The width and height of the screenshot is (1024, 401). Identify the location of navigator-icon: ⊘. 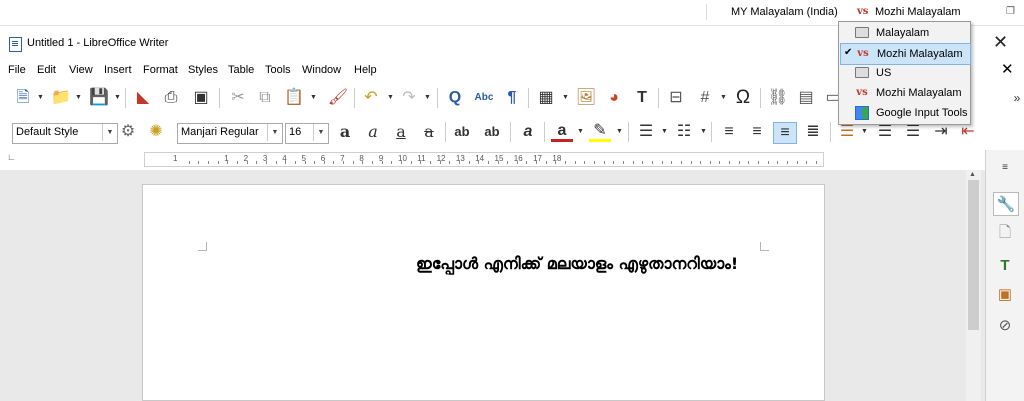
(1005, 325).